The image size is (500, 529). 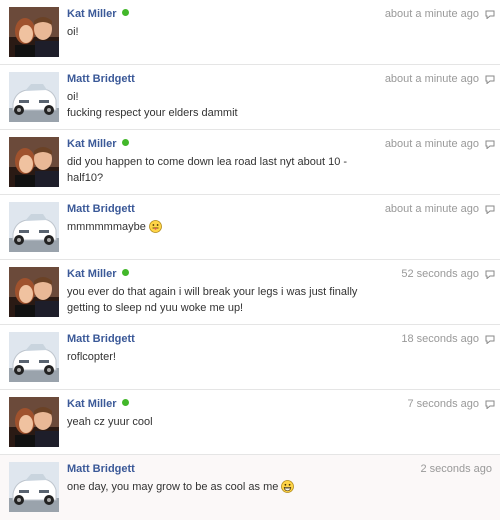 I want to click on message-item: Matt Bridgett 18 seconds ago roflcopter!, so click(x=250, y=357).